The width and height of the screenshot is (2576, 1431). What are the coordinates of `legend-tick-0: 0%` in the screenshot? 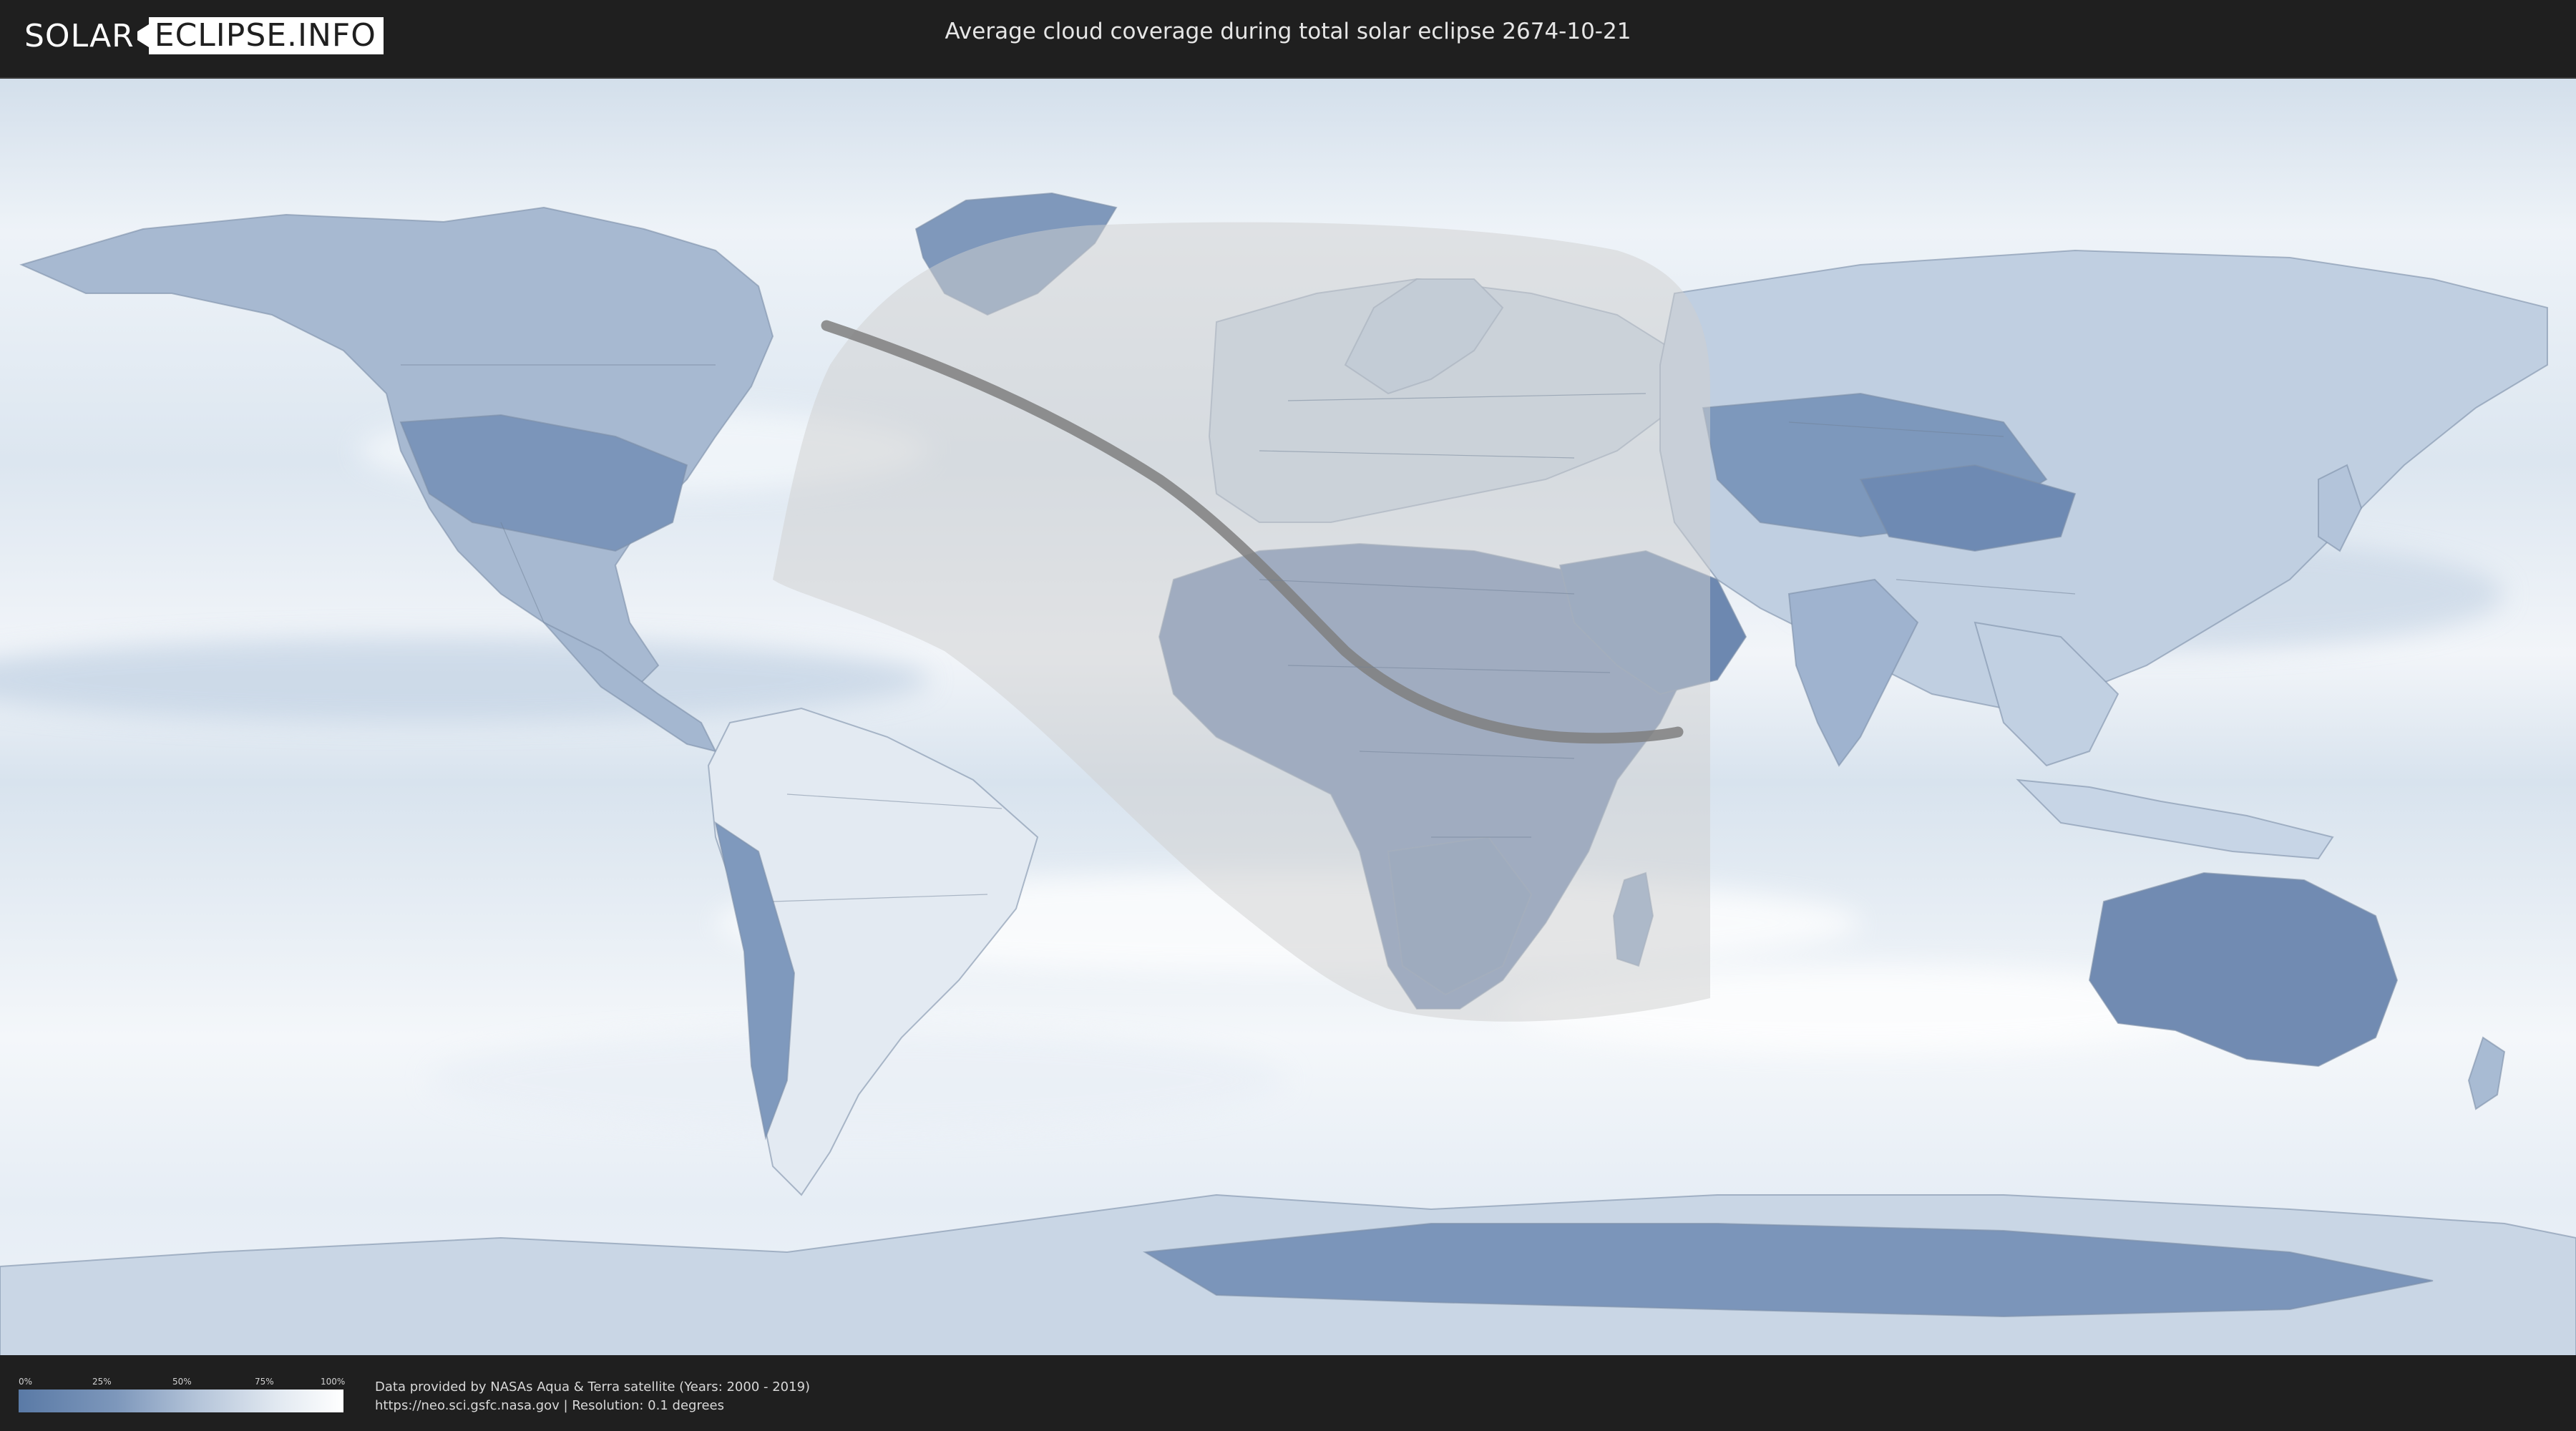 It's located at (26, 1382).